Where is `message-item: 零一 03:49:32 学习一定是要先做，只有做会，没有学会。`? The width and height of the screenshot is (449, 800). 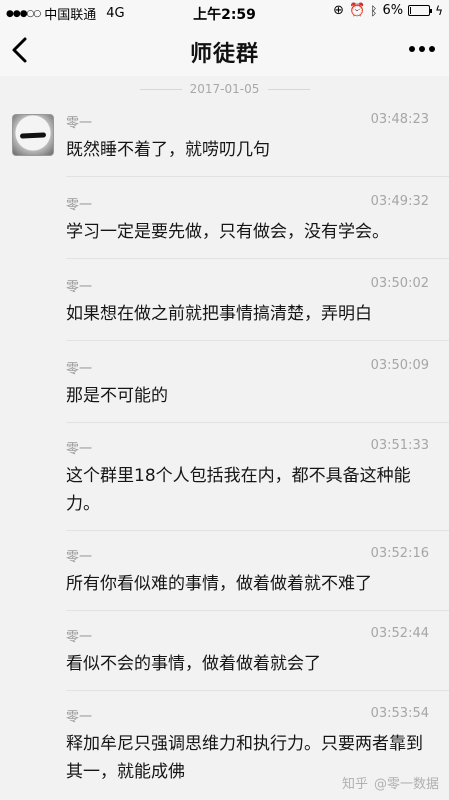
message-item: 零一 03:49:32 学习一定是要先做，只有做会，没有学会。 is located at coordinates (249, 223).